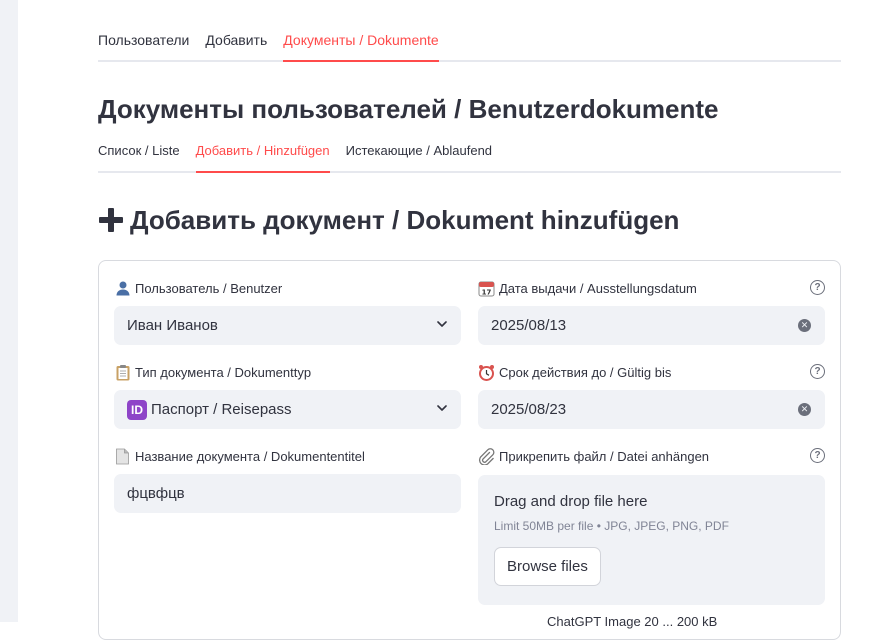 This screenshot has height=640, width=888. Describe the element at coordinates (651, 325) in the screenshot. I see `issue-date-input: 2025/08/13 ✕` at that location.